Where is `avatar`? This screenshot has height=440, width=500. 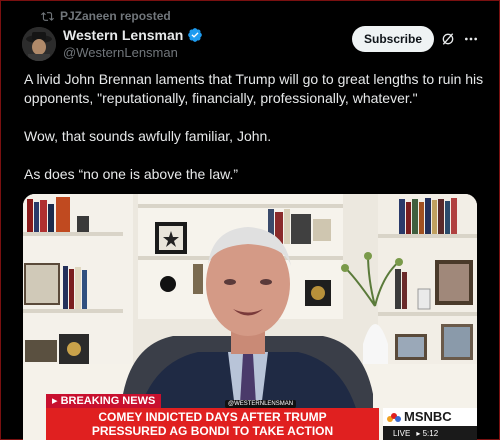
avatar is located at coordinates (39, 44).